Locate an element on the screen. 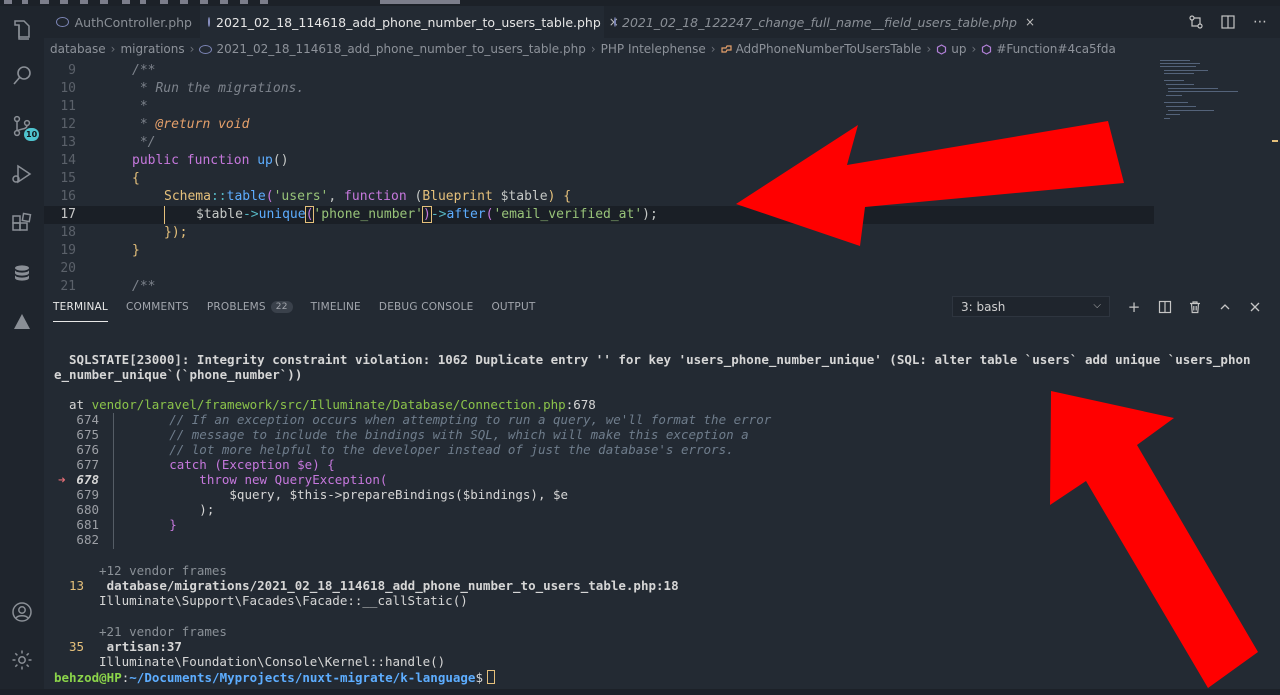  breadcrumb-item: PHP Intelephense is located at coordinates (653, 49).